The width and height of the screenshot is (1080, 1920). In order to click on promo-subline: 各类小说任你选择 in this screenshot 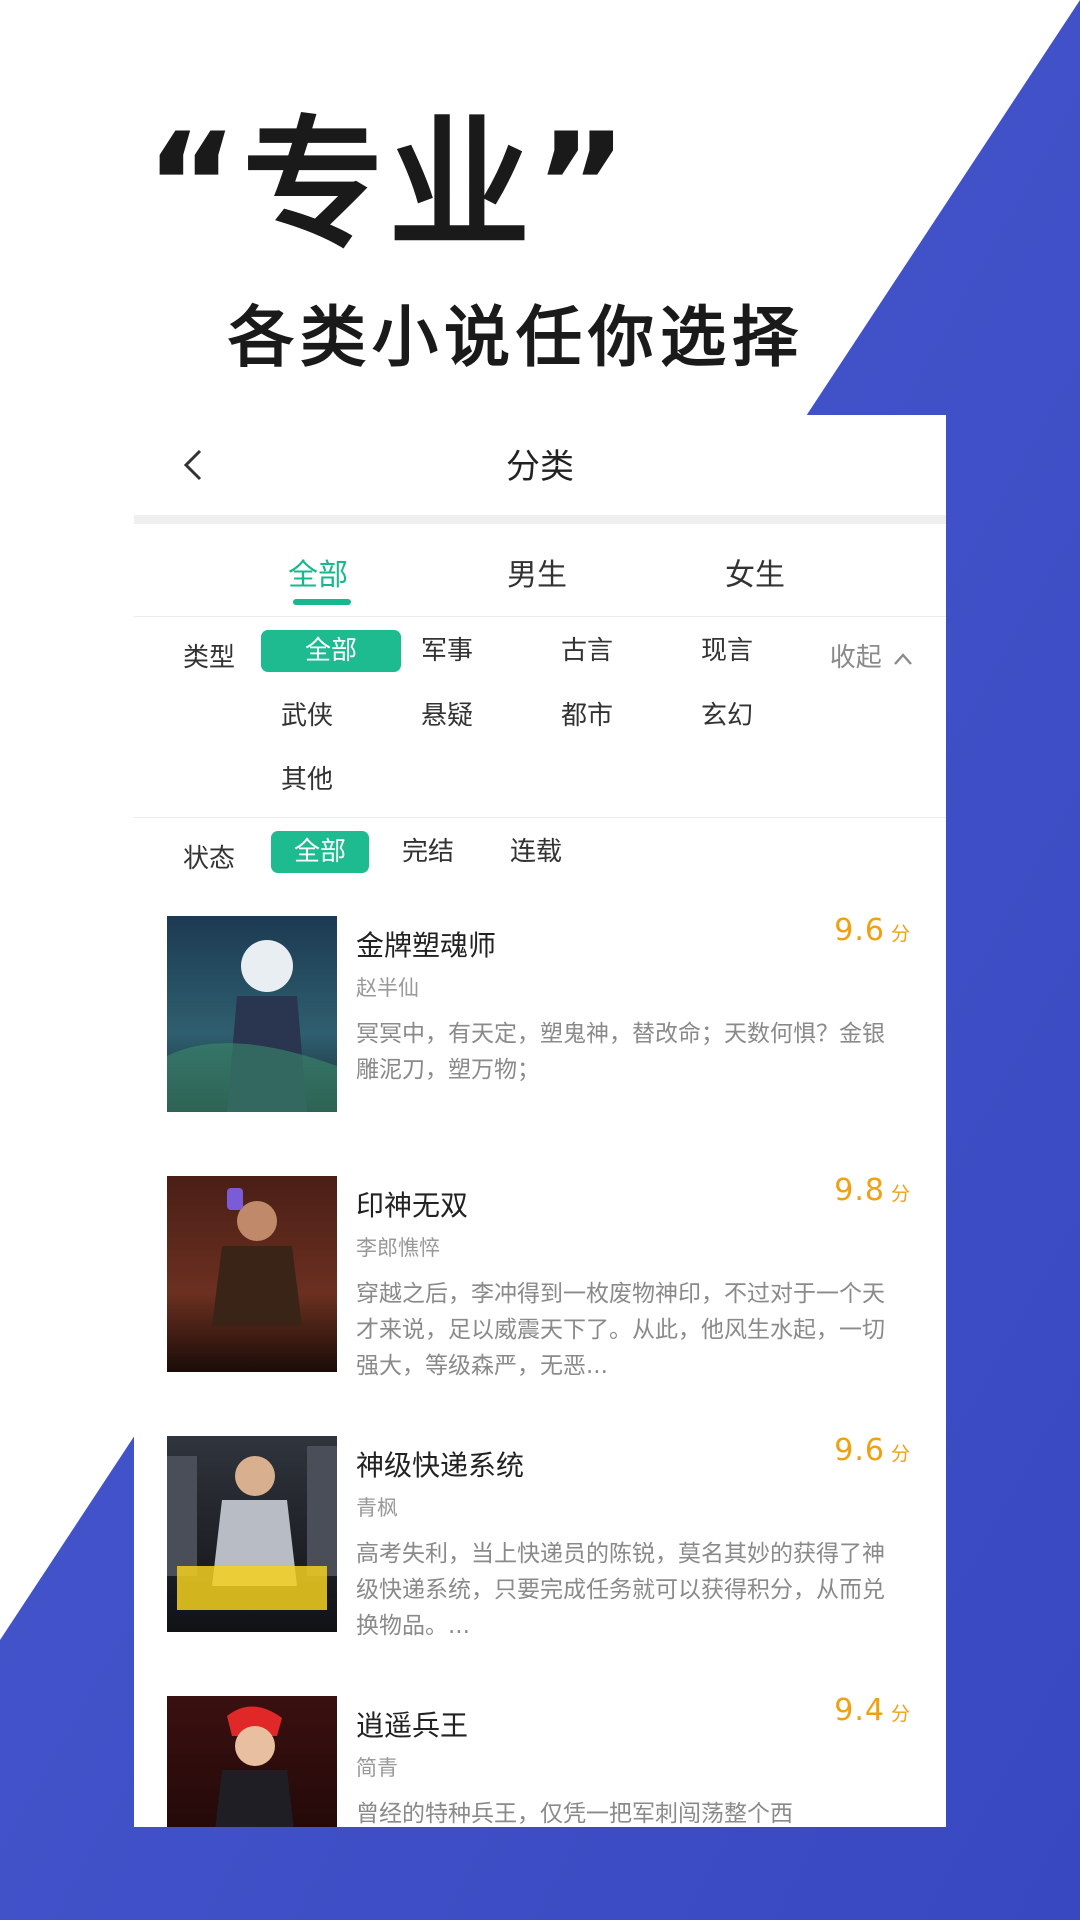, I will do `click(516, 337)`.